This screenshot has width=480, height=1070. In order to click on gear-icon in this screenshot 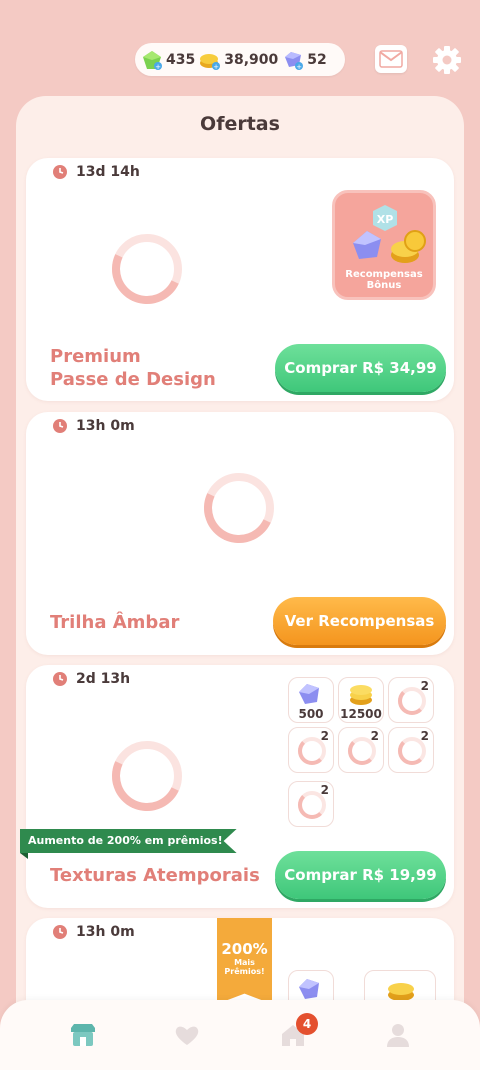, I will do `click(447, 60)`.